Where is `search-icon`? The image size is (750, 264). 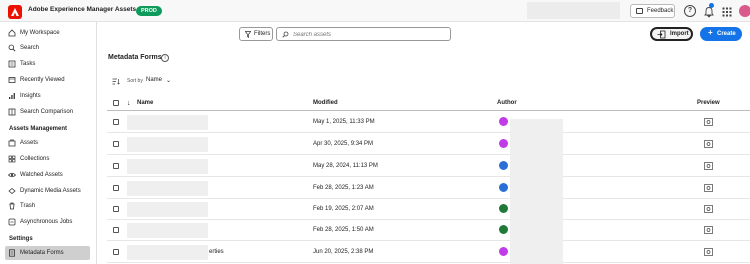
search-icon is located at coordinates (285, 34).